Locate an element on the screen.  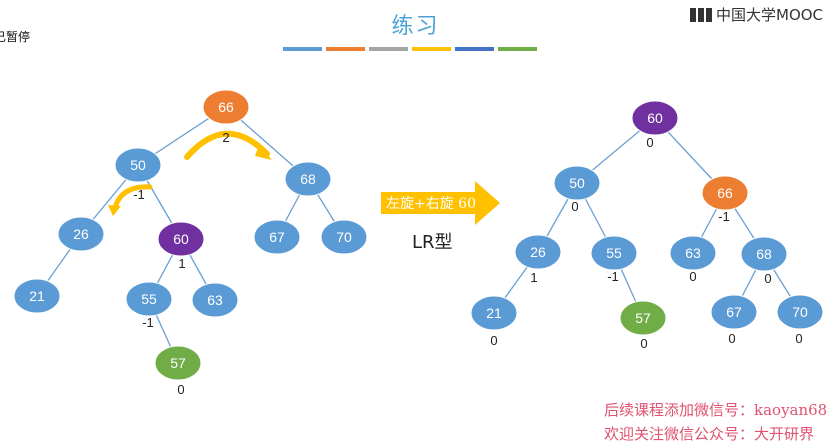
left-node-label-55: 55 is located at coordinates (149, 299).